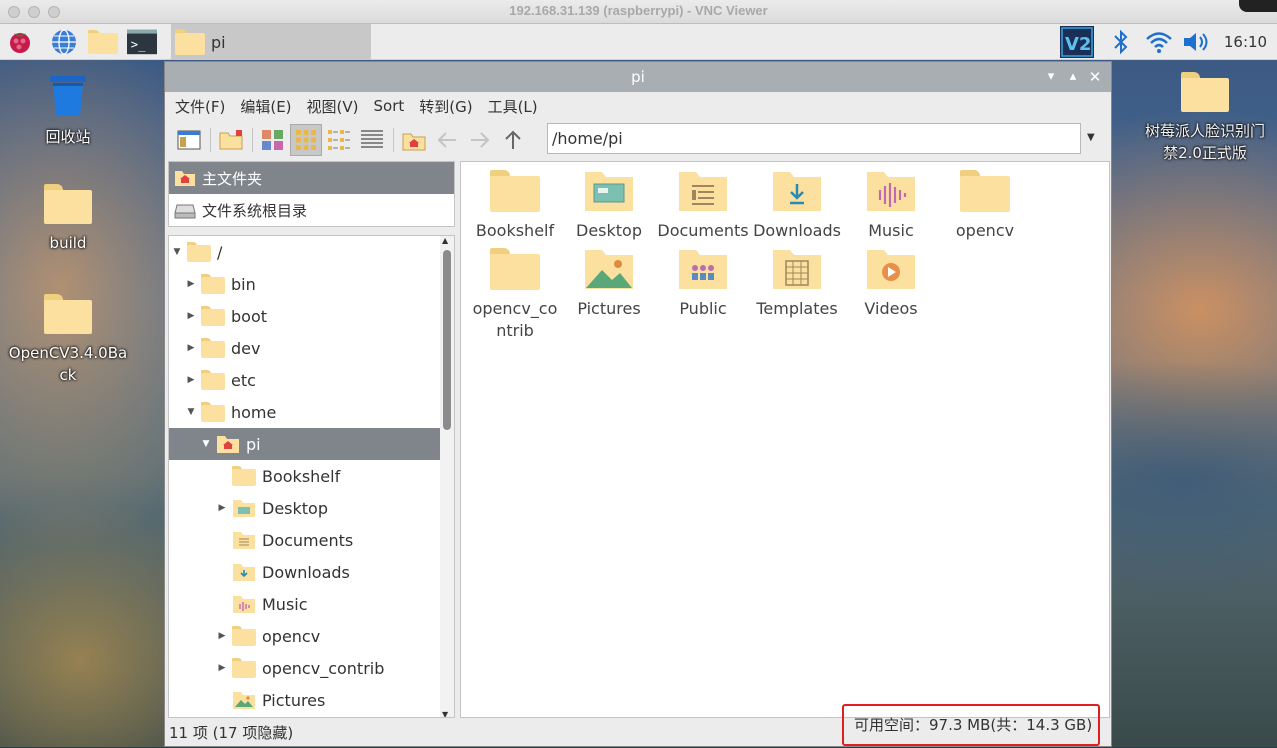 This screenshot has height=748, width=1277. I want to click on home-button, so click(414, 140).